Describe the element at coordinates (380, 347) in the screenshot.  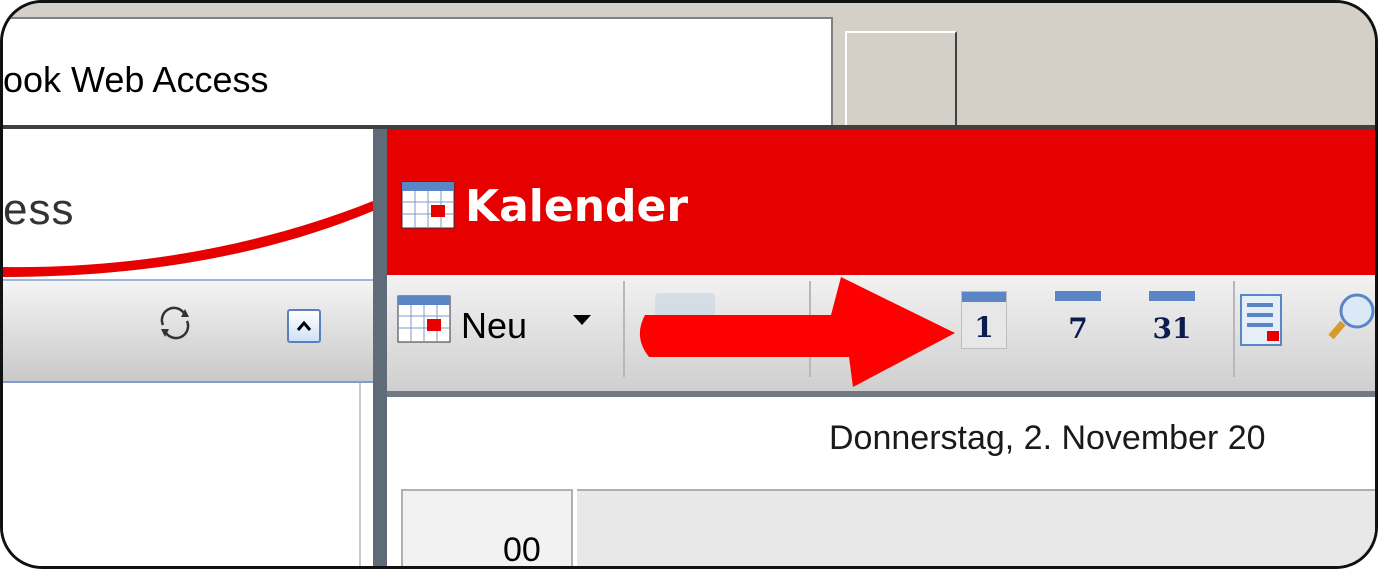
I see `pane-divider` at that location.